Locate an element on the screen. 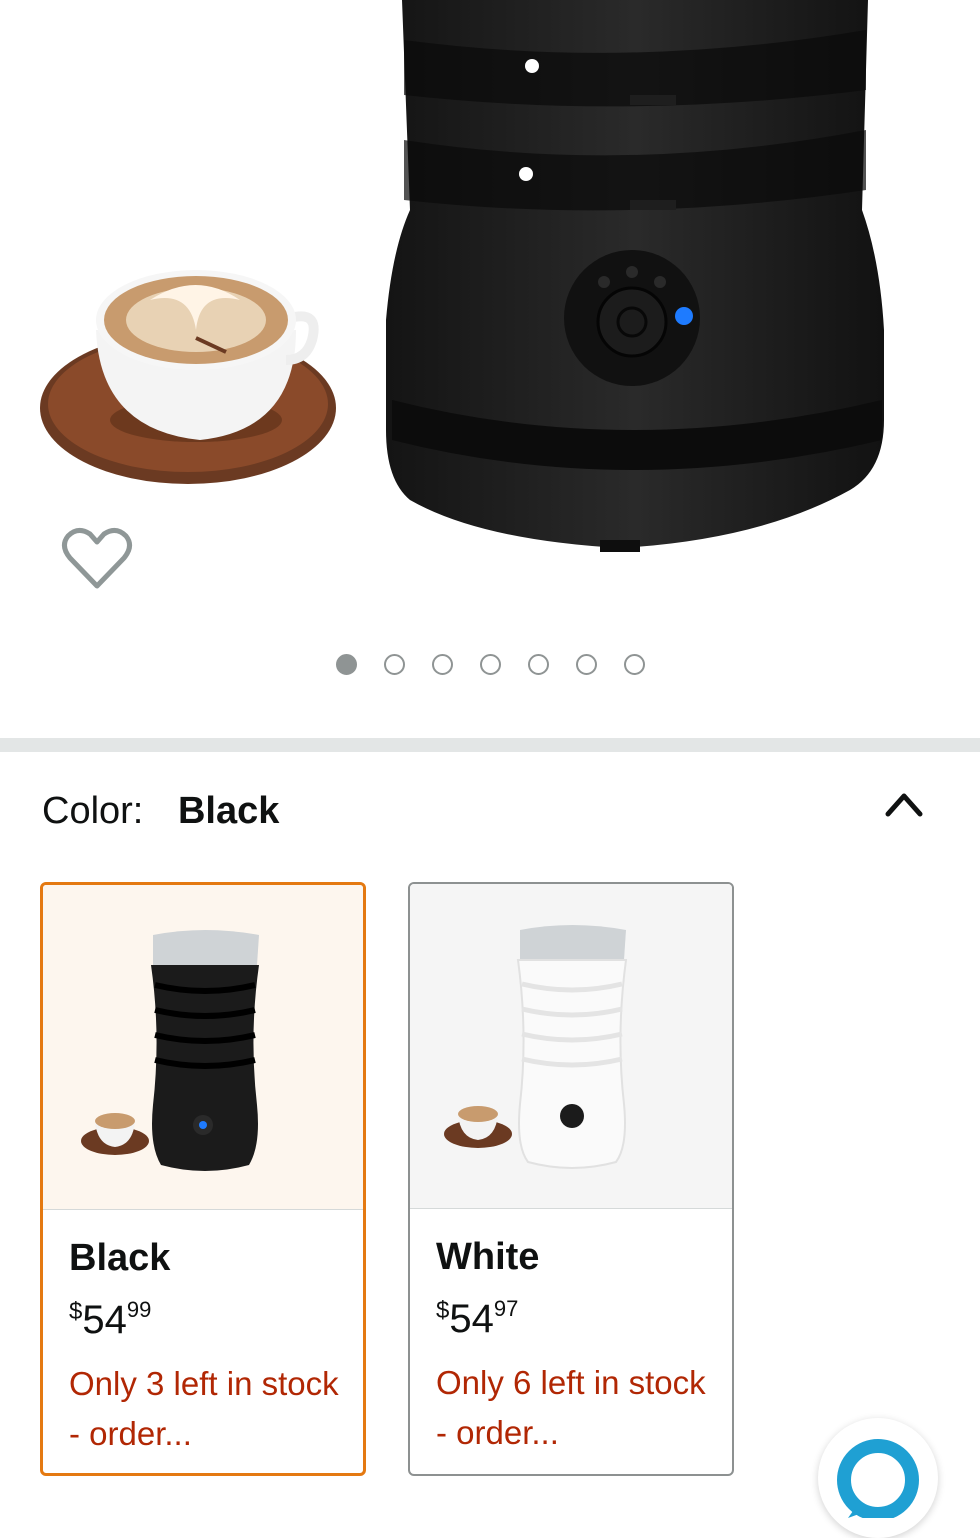 The image size is (980, 1538). alexa-icon is located at coordinates (878, 1480).